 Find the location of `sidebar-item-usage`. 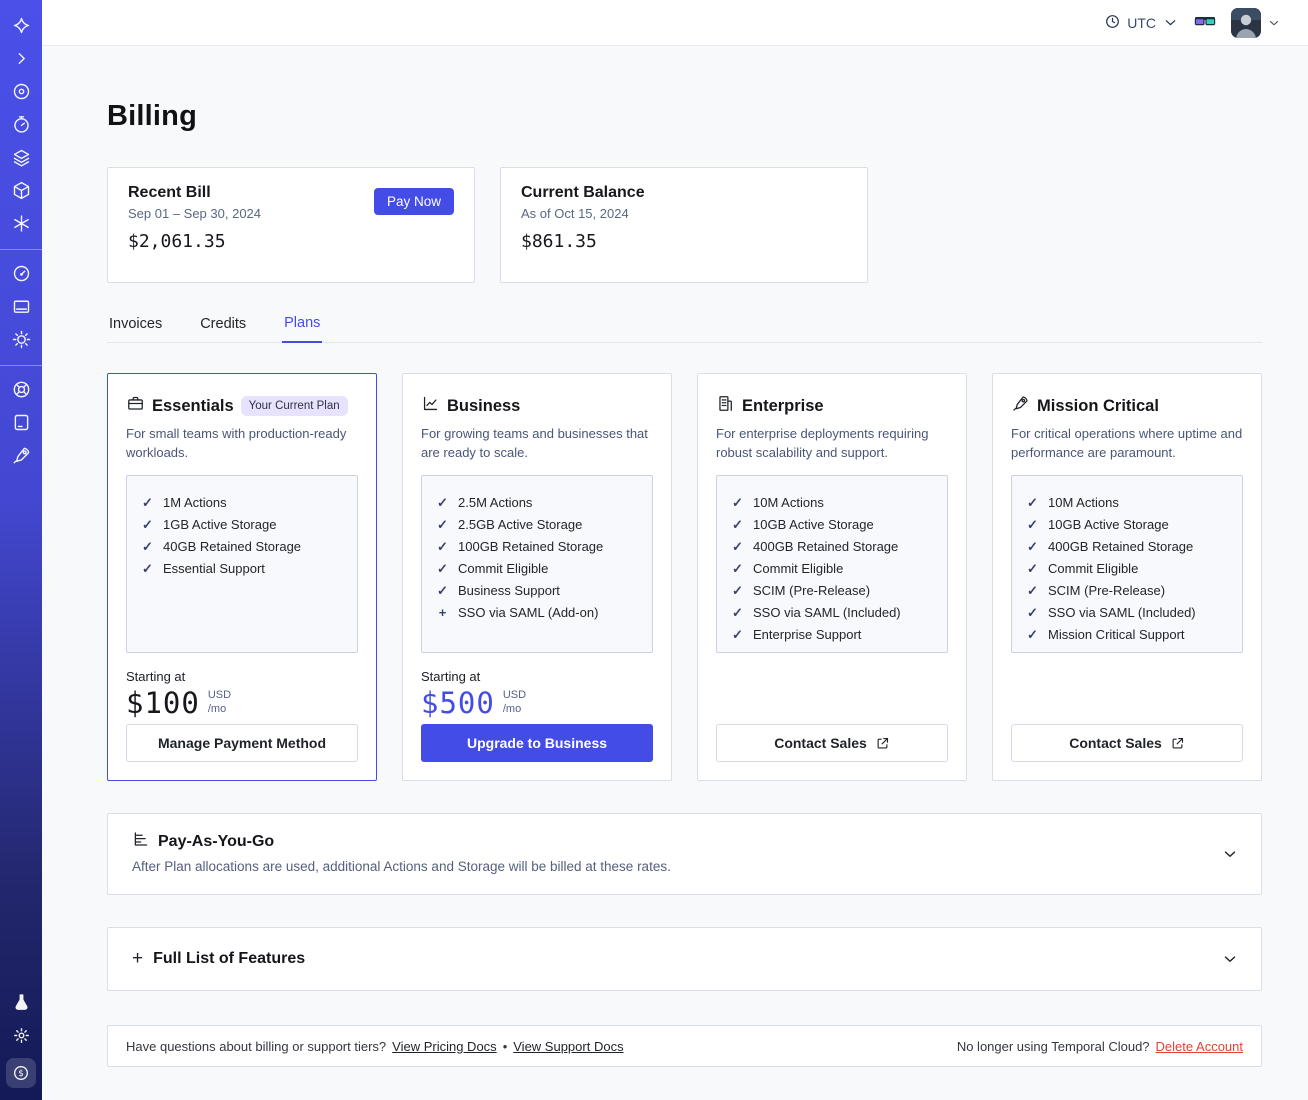

sidebar-item-usage is located at coordinates (21, 274).